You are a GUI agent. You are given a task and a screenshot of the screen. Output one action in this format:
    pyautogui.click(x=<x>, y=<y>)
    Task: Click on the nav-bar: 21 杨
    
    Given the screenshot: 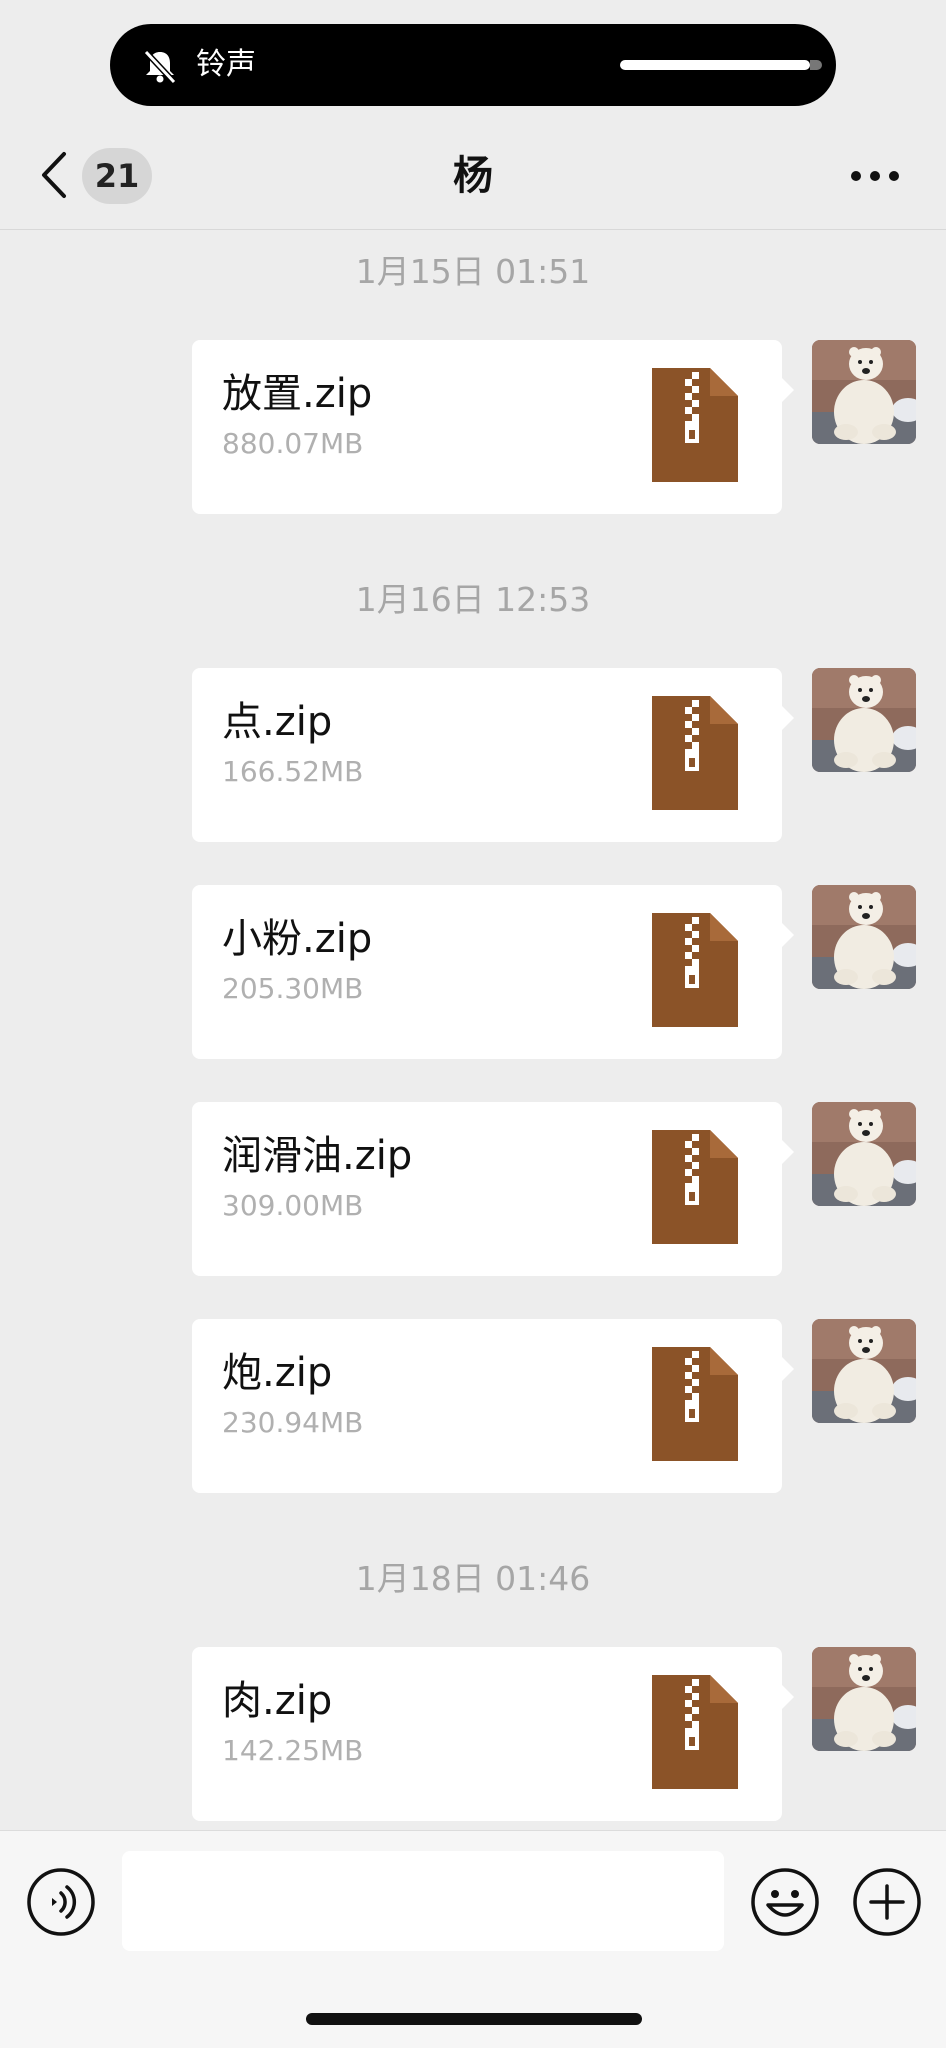 What is the action you would take?
    pyautogui.click(x=473, y=175)
    